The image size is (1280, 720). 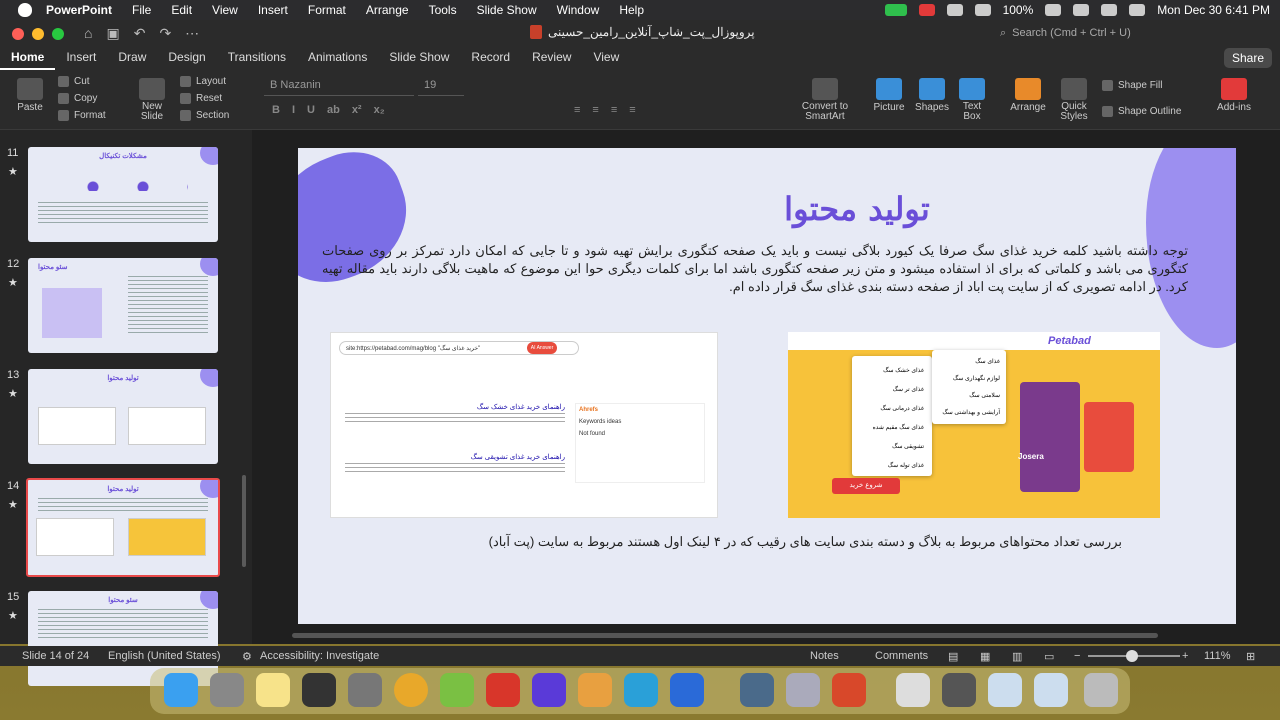 I want to click on android-studio-icon, so click(x=457, y=690).